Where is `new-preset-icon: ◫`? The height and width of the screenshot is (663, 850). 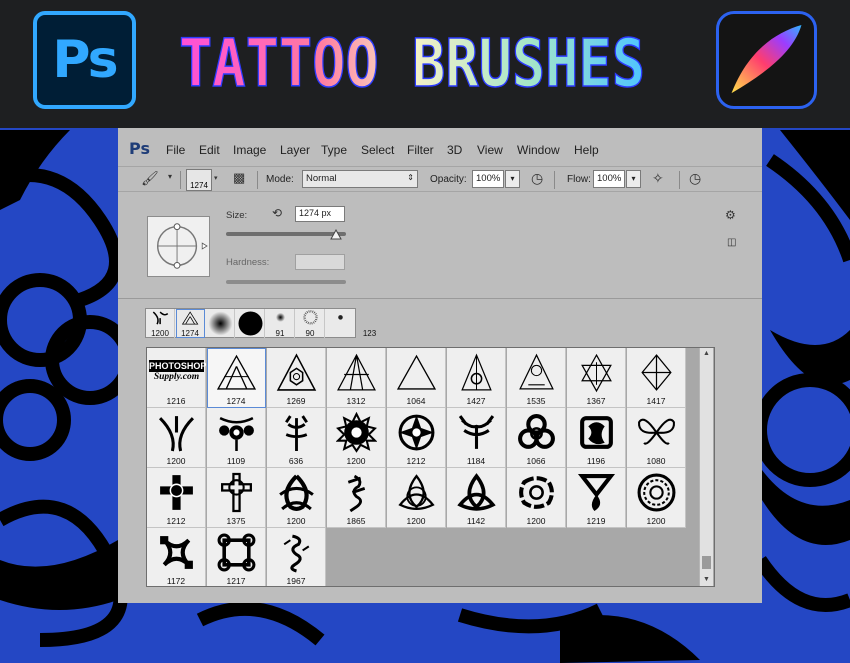
new-preset-icon: ◫ is located at coordinates (731, 242).